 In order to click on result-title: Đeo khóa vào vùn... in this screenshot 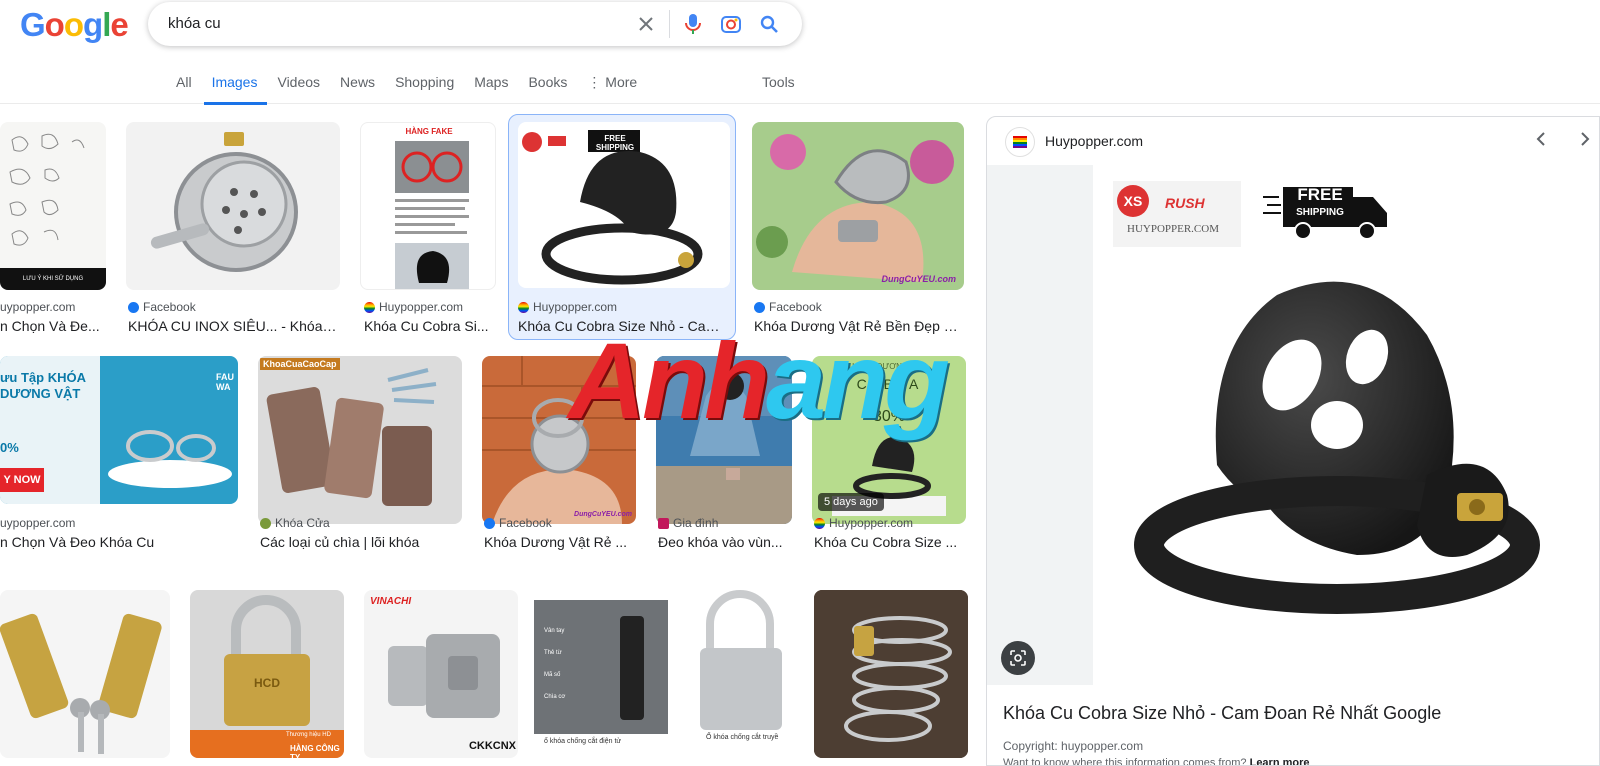, I will do `click(723, 542)`.